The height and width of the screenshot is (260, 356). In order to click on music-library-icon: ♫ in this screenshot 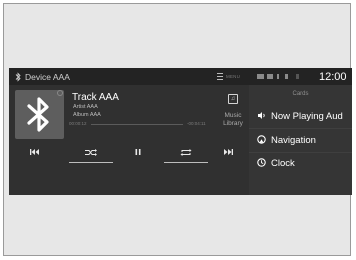, I will do `click(233, 99)`.